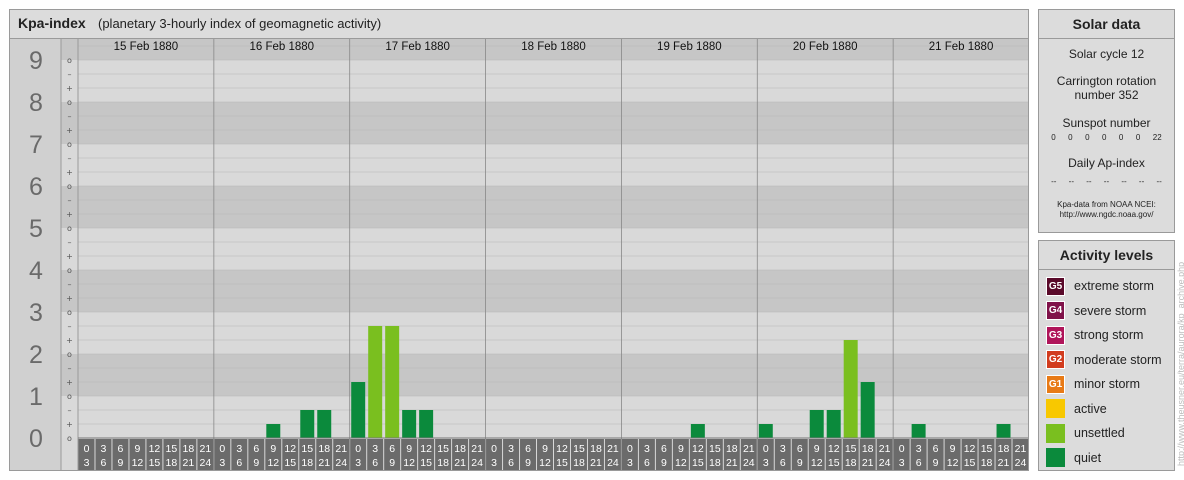 The height and width of the screenshot is (480, 1184). Describe the element at coordinates (1090, 408) in the screenshot. I see `activity-label: active` at that location.